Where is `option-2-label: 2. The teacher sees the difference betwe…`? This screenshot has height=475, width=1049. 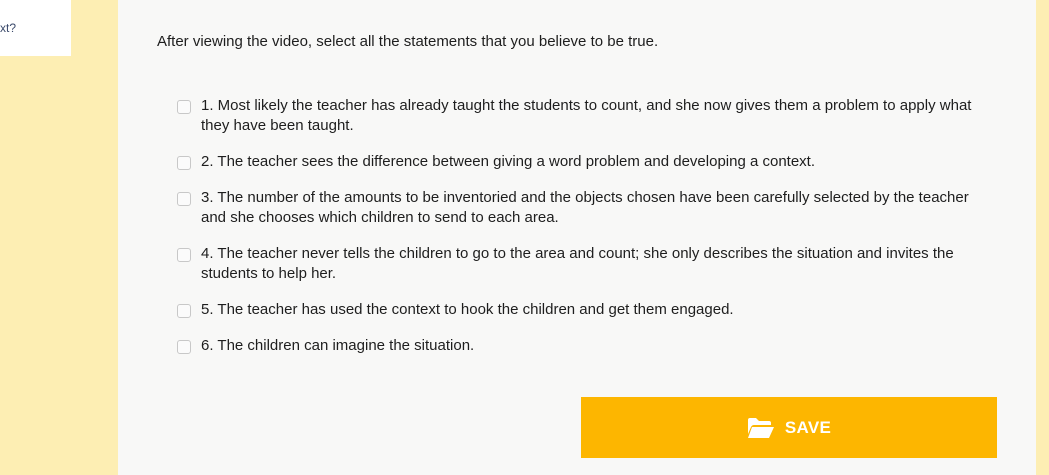
option-2-label: 2. The teacher sees the difference betwe… is located at coordinates (588, 162).